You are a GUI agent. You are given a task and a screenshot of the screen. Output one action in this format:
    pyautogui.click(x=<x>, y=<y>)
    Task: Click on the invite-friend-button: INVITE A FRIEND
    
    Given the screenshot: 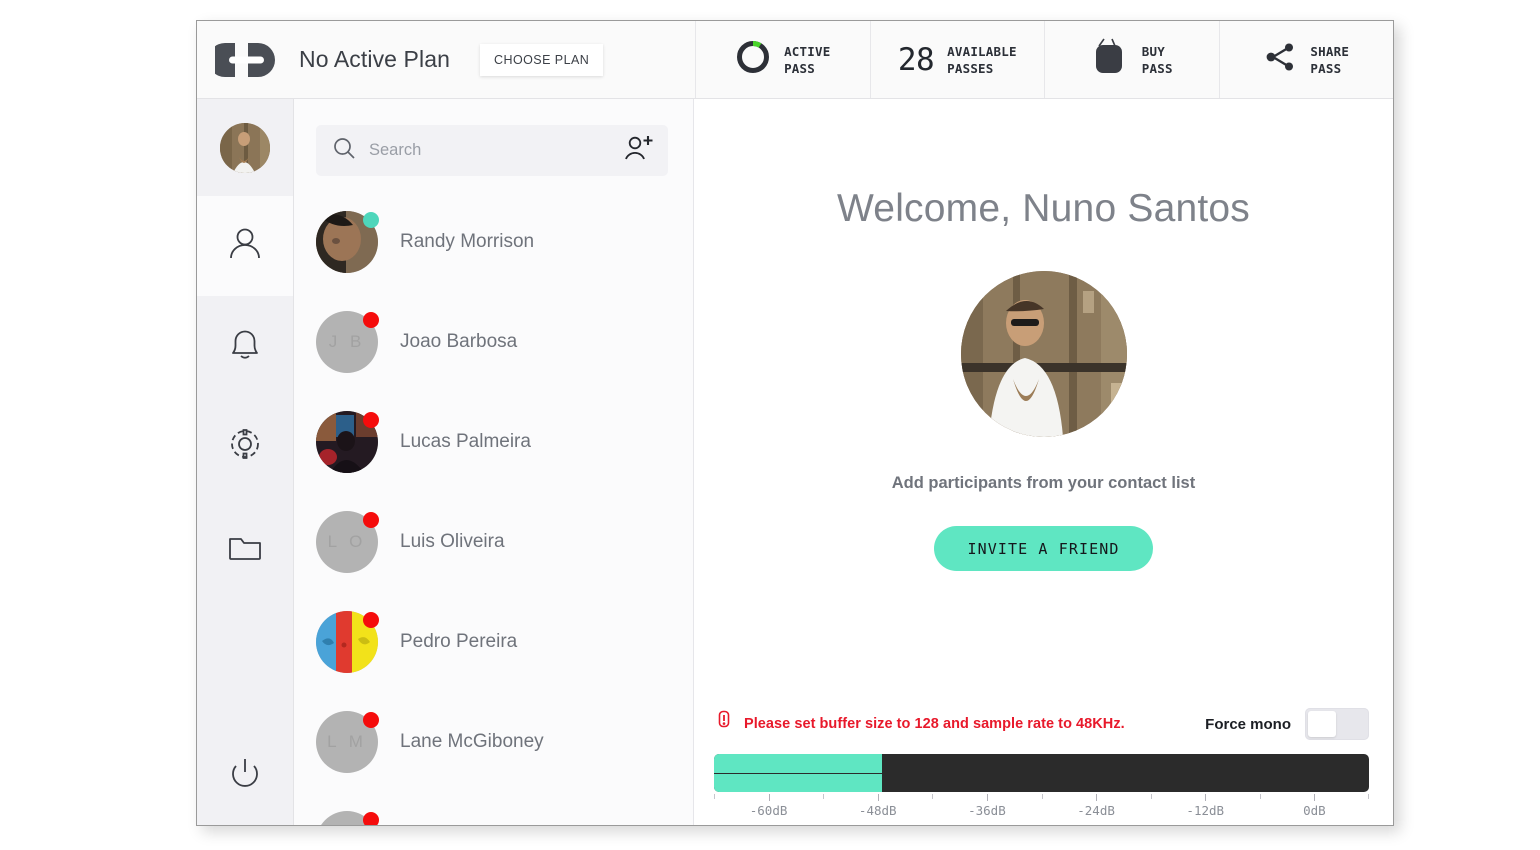 What is the action you would take?
    pyautogui.click(x=1043, y=548)
    